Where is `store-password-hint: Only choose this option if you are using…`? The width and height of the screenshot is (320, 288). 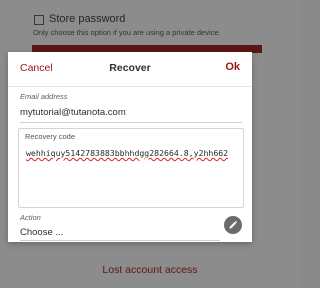 store-password-hint: Only choose this option if you are using… is located at coordinates (127, 32).